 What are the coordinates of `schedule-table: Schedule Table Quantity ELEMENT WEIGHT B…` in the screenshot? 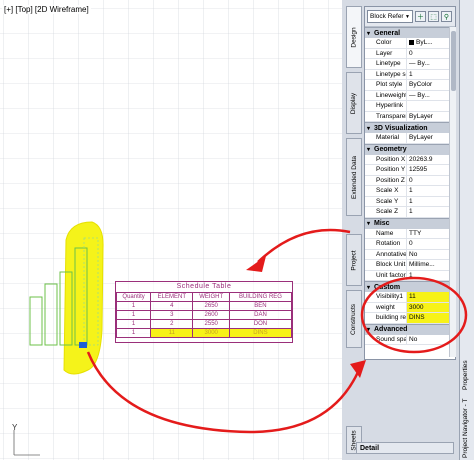 It's located at (204, 312).